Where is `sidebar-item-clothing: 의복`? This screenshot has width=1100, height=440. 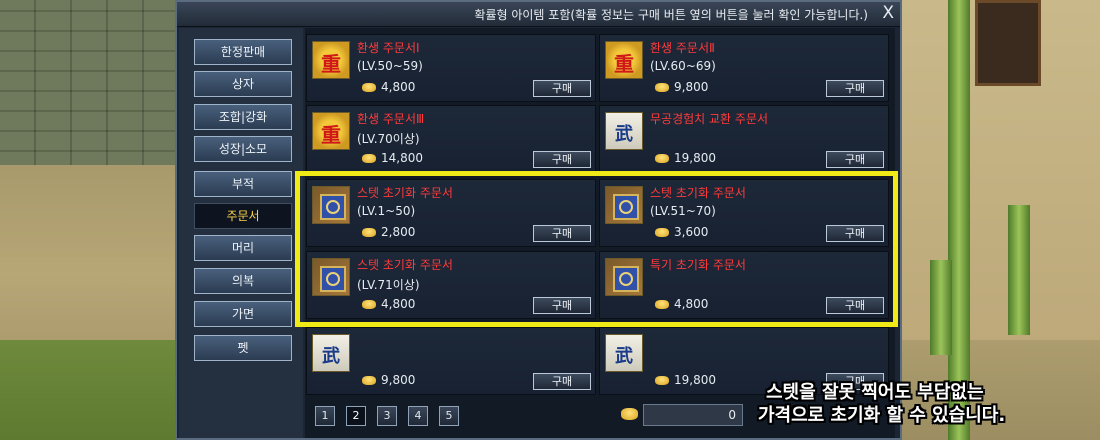 sidebar-item-clothing: 의복 is located at coordinates (243, 281).